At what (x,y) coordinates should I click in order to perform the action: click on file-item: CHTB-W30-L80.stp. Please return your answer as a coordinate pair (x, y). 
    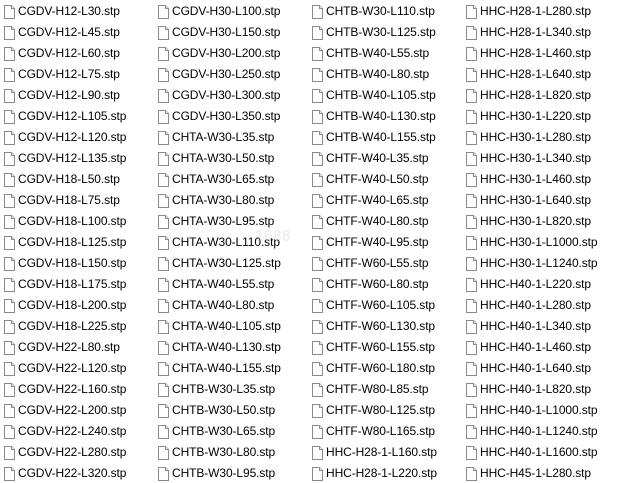
    Looking at the image, I should click on (216, 452).